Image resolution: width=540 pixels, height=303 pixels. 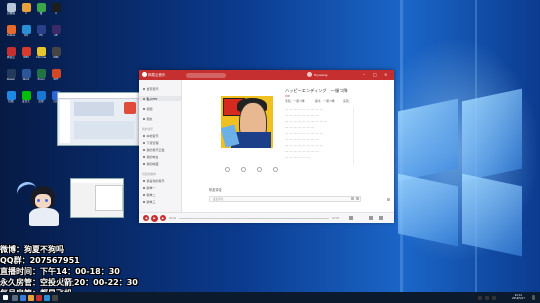 What do you see at coordinates (23, 297) in the screenshot?
I see `task-view-icon` at bounding box center [23, 297].